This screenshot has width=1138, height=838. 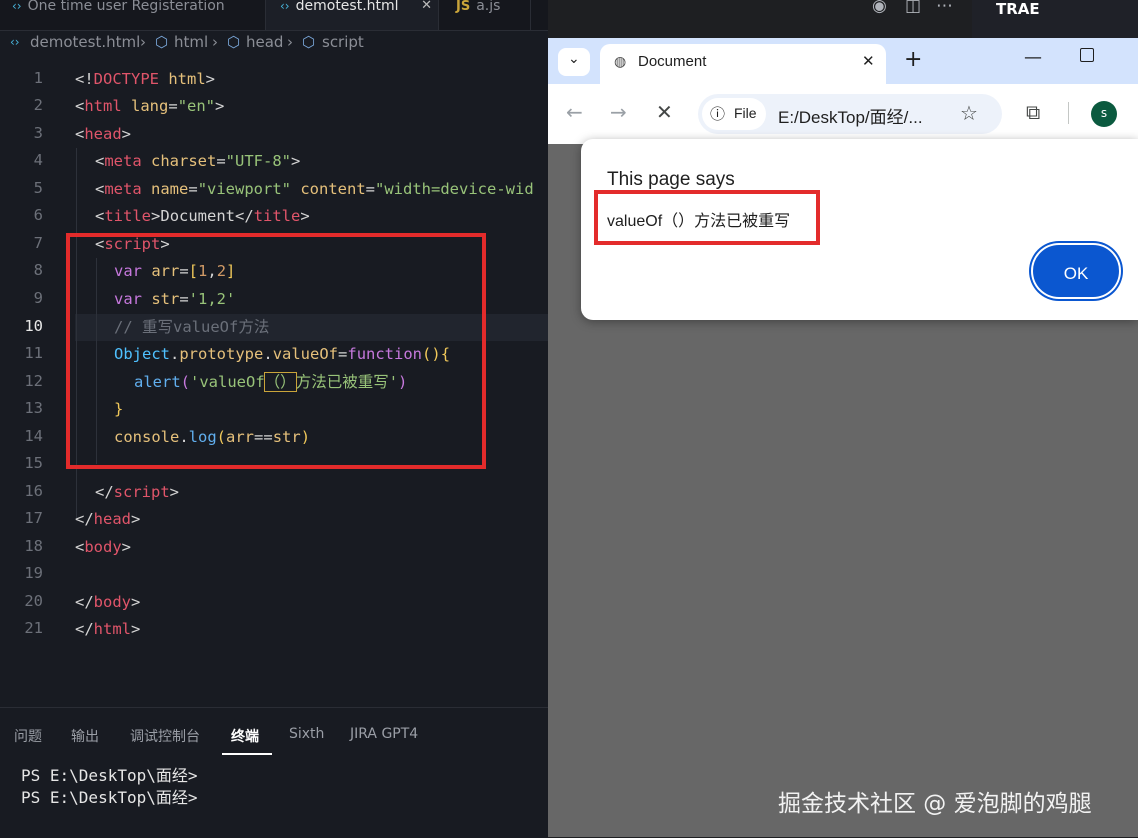 I want to click on line-number: 11, so click(x=33, y=353).